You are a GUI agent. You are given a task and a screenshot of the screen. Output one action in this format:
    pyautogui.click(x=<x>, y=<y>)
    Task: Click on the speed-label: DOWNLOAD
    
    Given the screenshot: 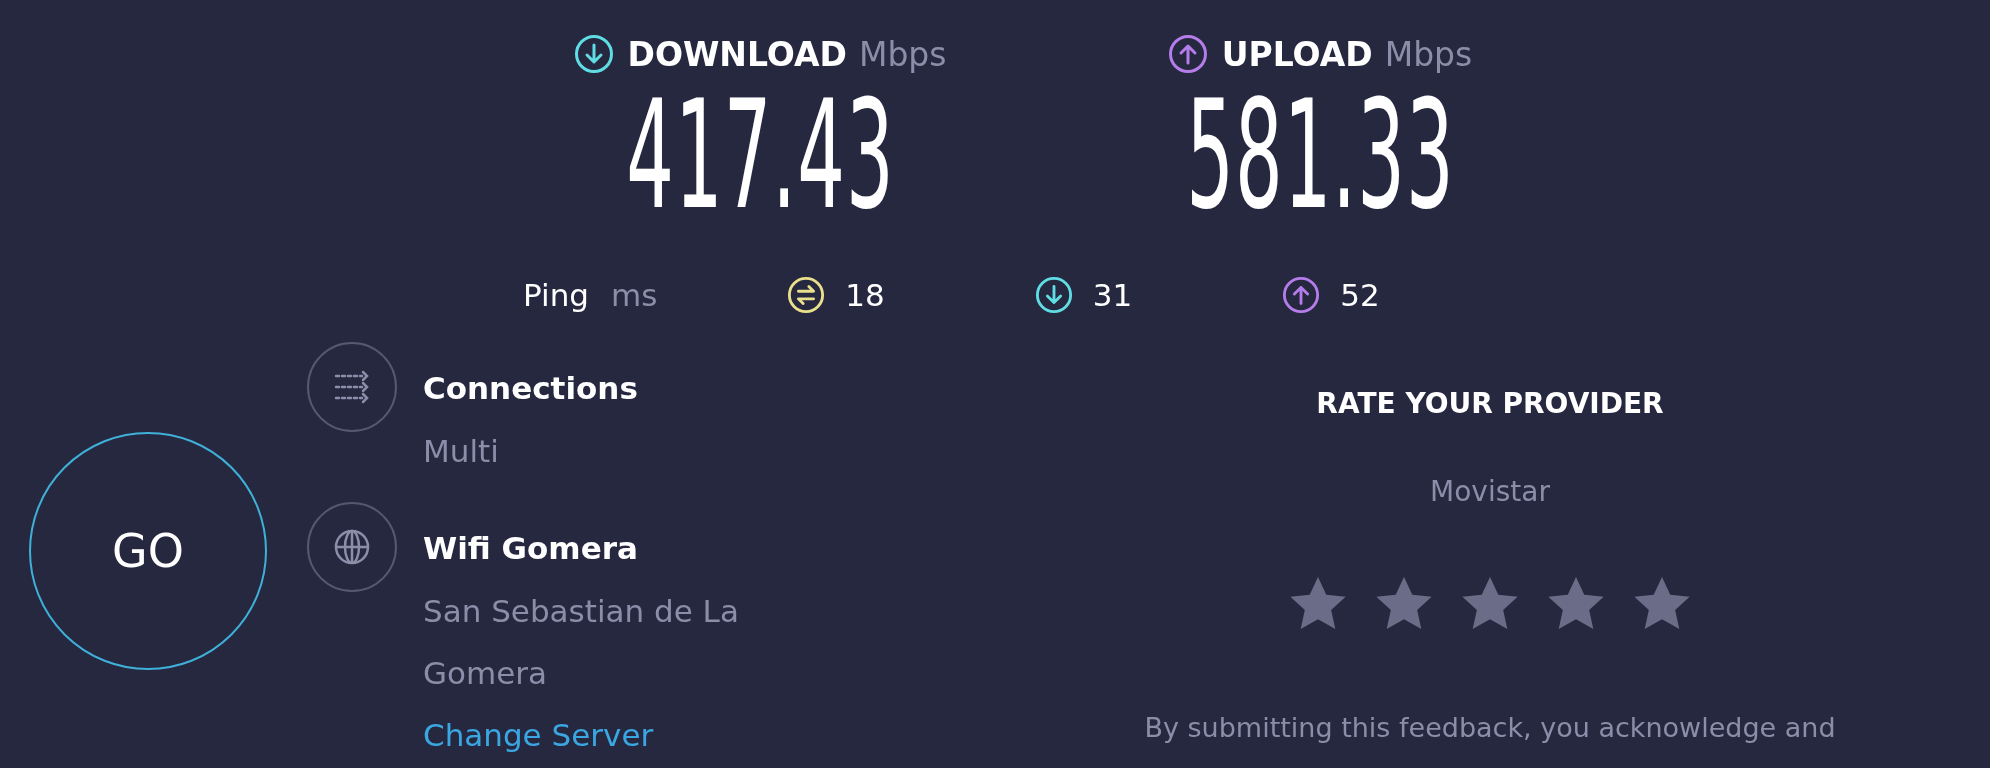 What is the action you would take?
    pyautogui.click(x=737, y=54)
    